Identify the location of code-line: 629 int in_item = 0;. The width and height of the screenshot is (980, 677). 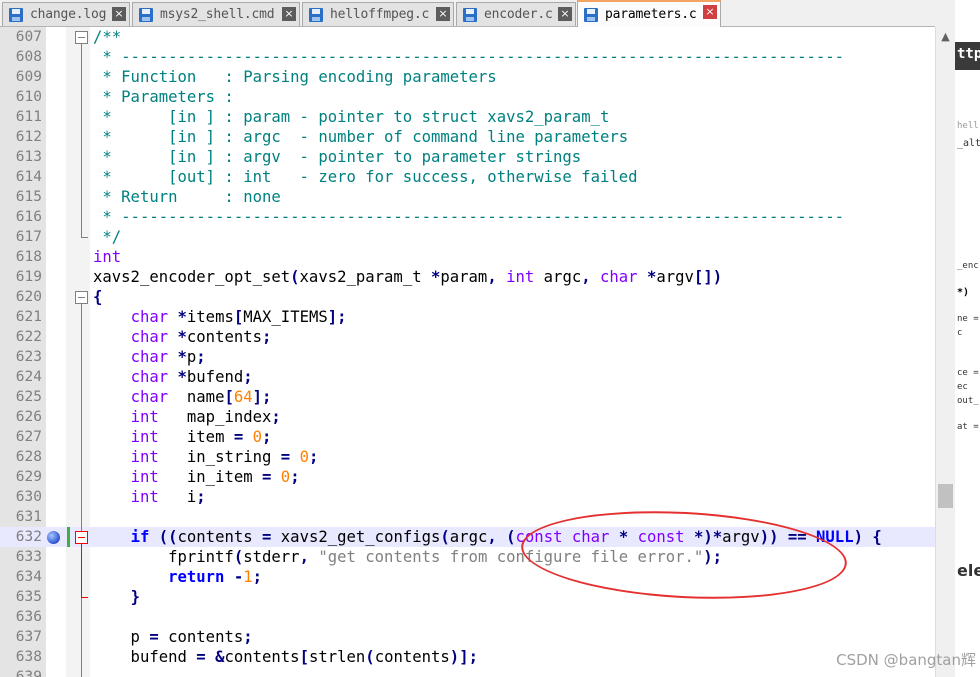
(467, 477).